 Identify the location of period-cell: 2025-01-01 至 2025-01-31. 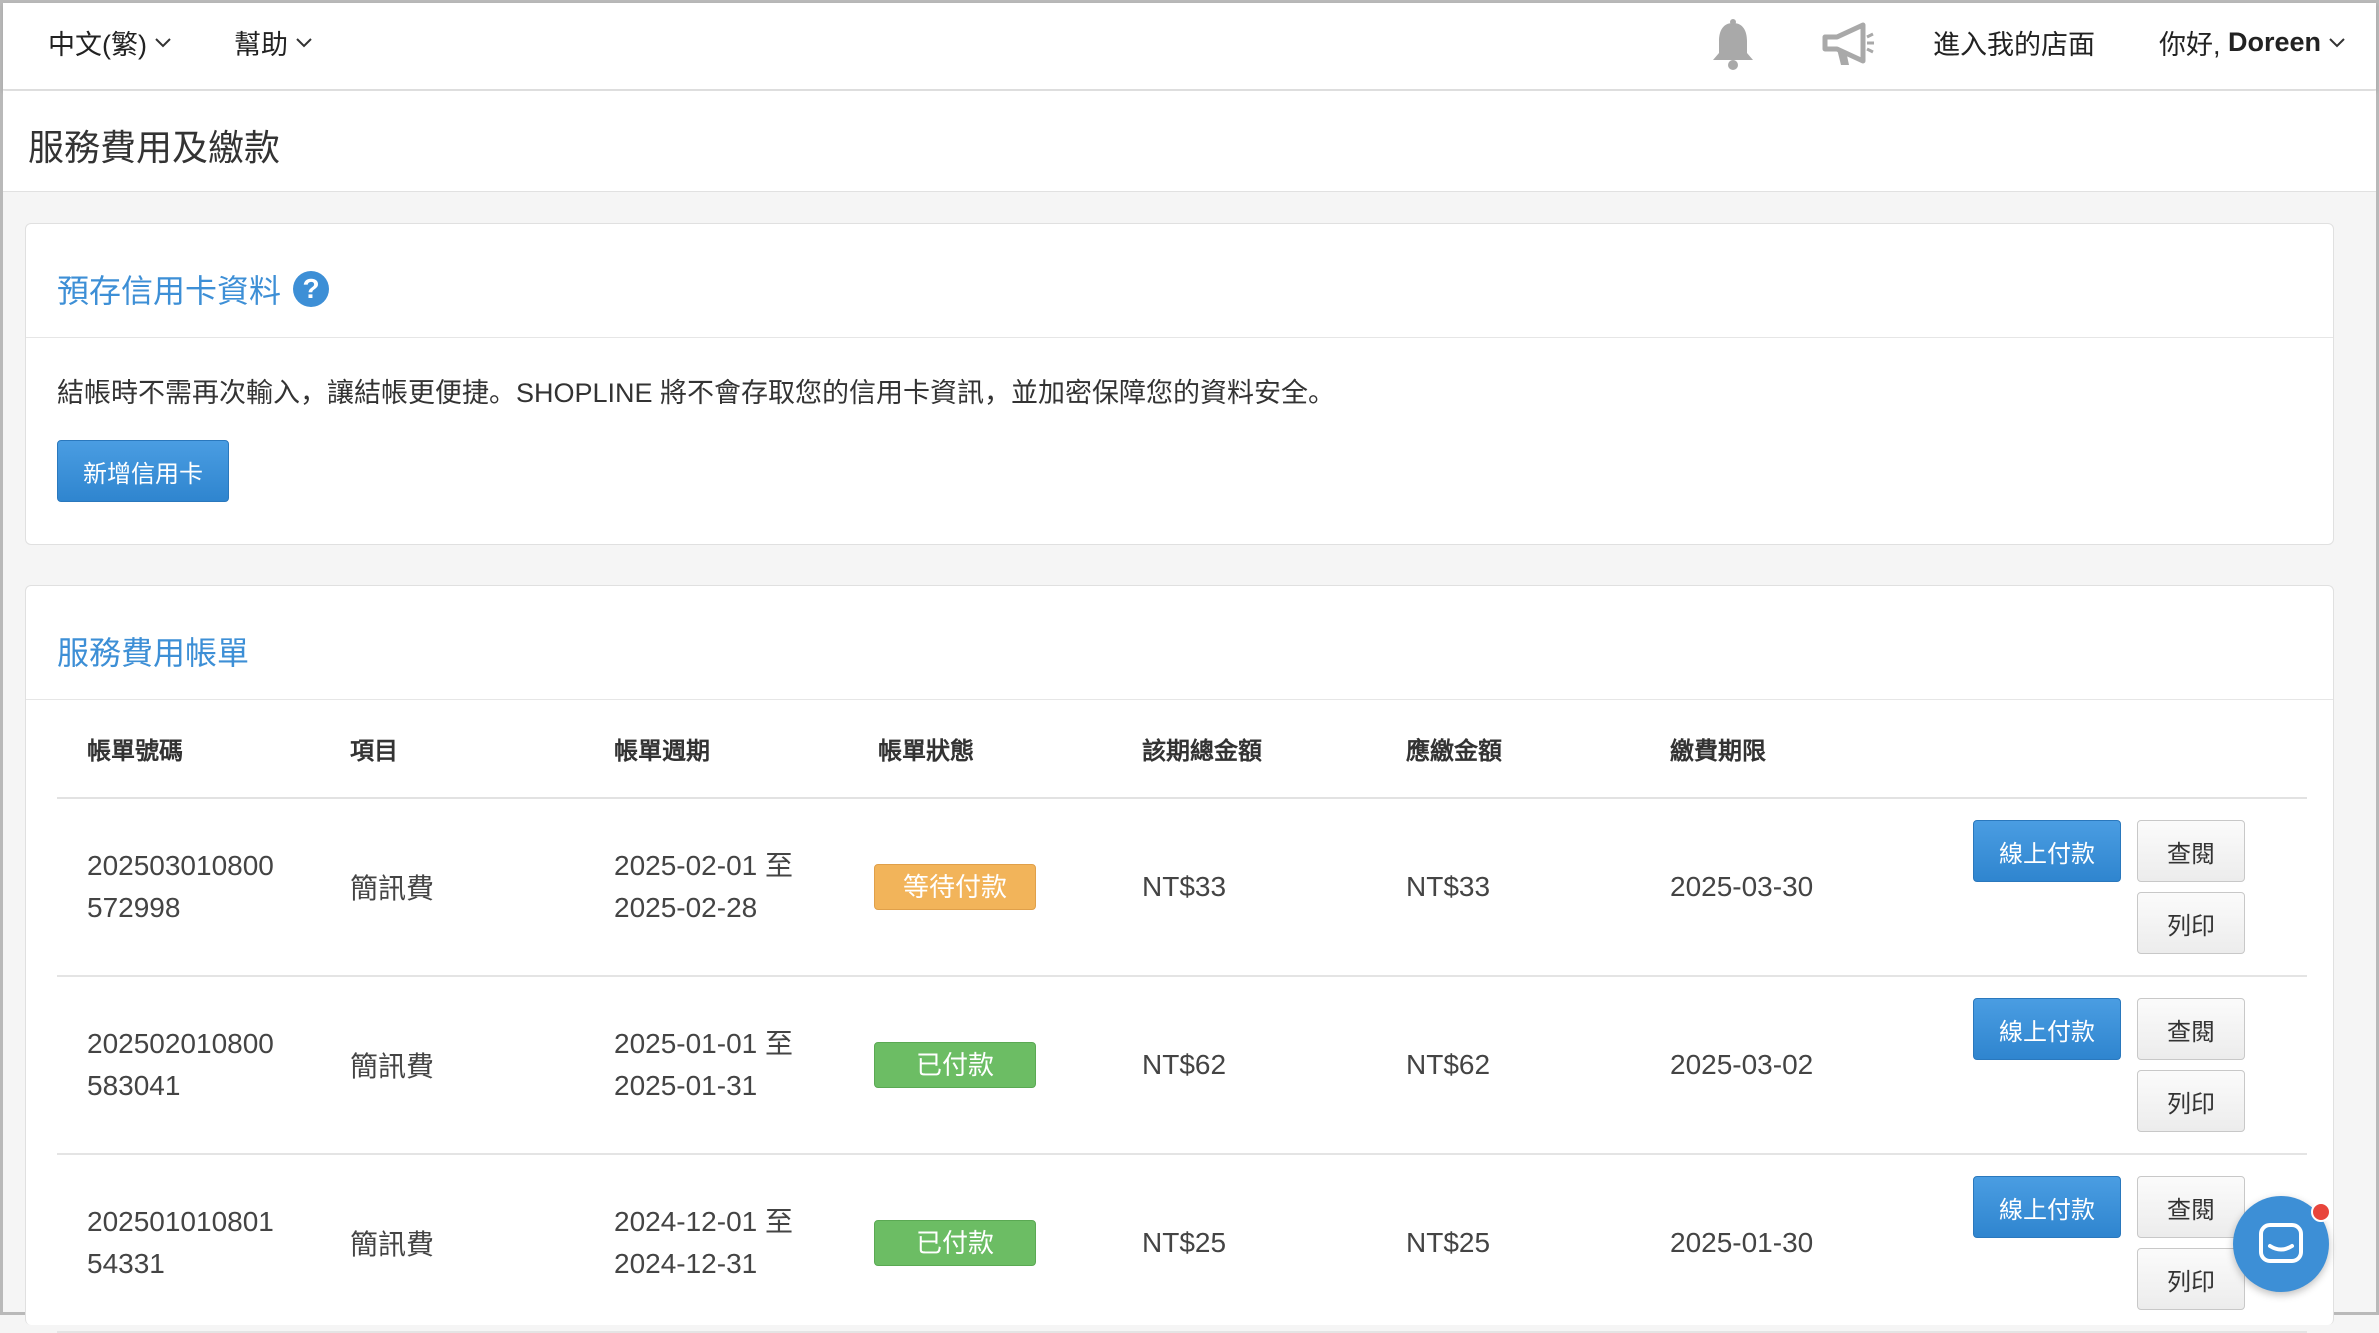
(716, 1065).